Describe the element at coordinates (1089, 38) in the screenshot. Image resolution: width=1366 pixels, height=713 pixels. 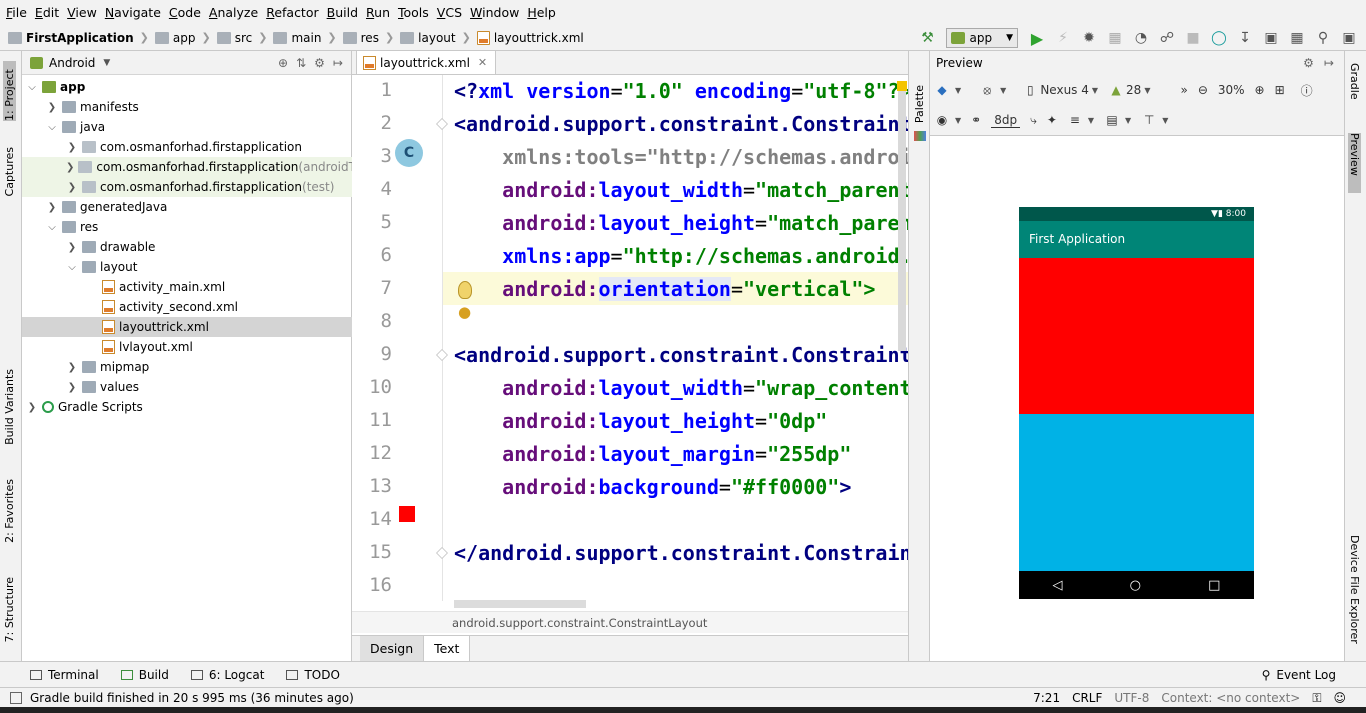
I see `debug-icon: ✹` at that location.